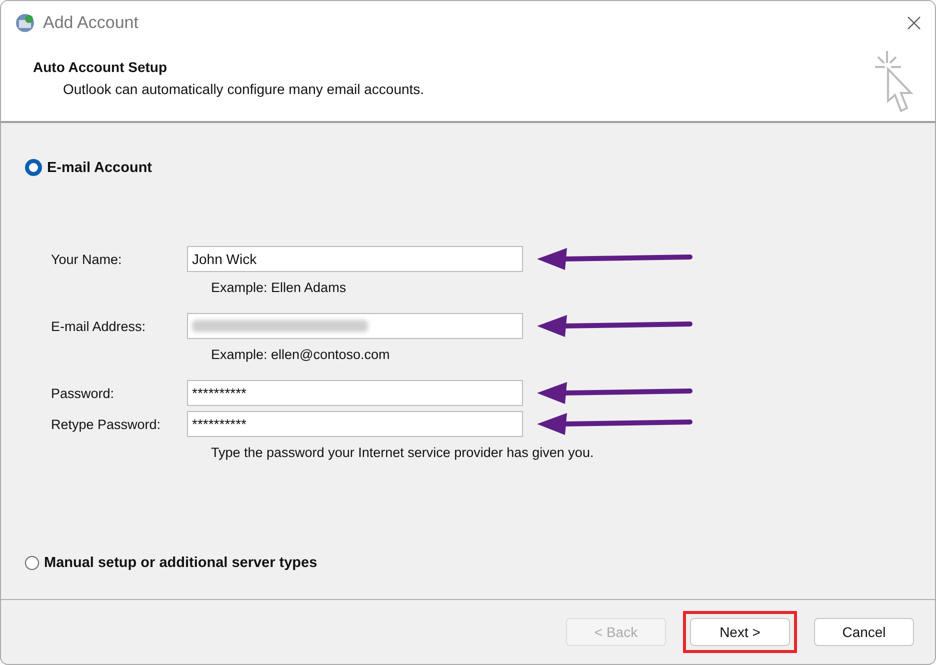 This screenshot has width=936, height=665. What do you see at coordinates (100, 67) in the screenshot?
I see `setup-title: Auto Account Setup` at bounding box center [100, 67].